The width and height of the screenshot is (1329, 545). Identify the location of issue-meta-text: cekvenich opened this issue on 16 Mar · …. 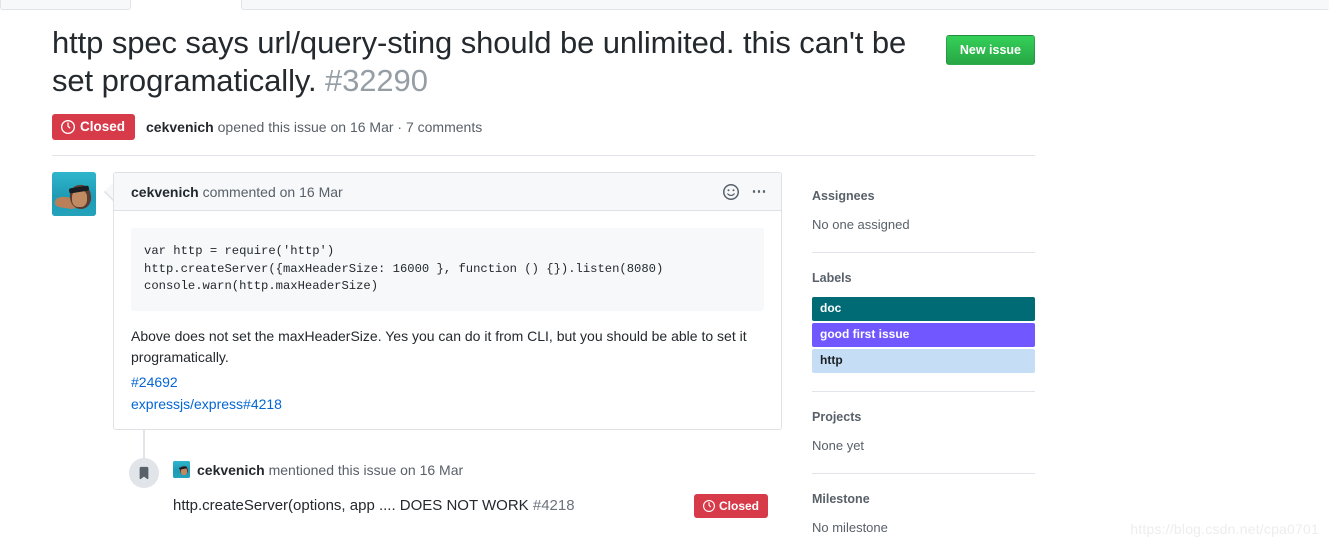
(314, 127).